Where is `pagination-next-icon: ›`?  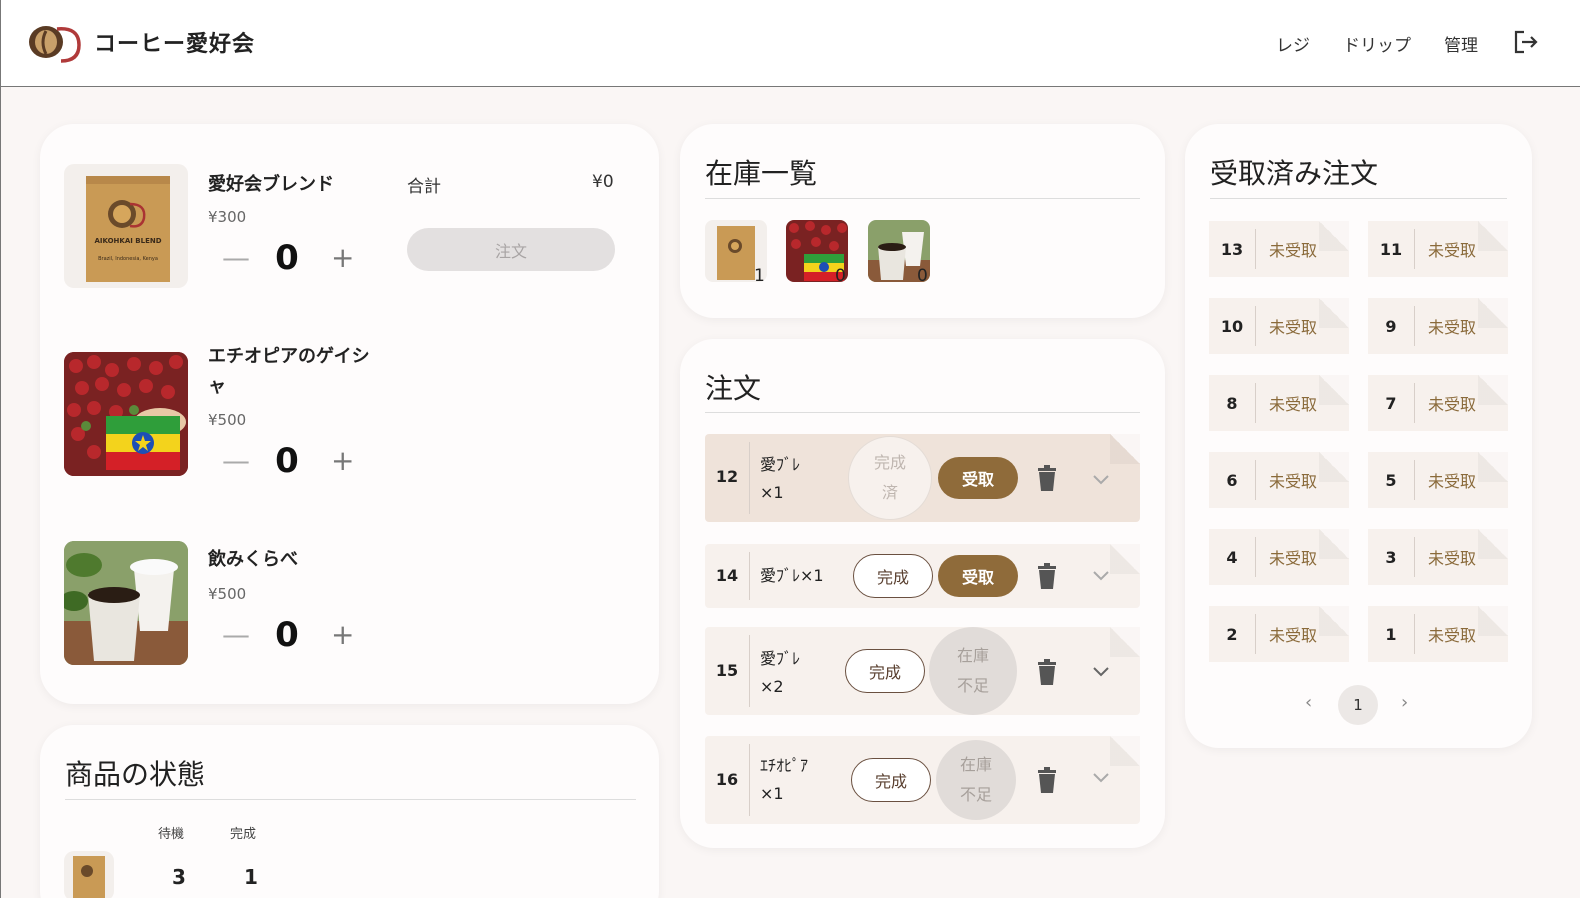
pagination-next-icon: › is located at coordinates (1404, 702).